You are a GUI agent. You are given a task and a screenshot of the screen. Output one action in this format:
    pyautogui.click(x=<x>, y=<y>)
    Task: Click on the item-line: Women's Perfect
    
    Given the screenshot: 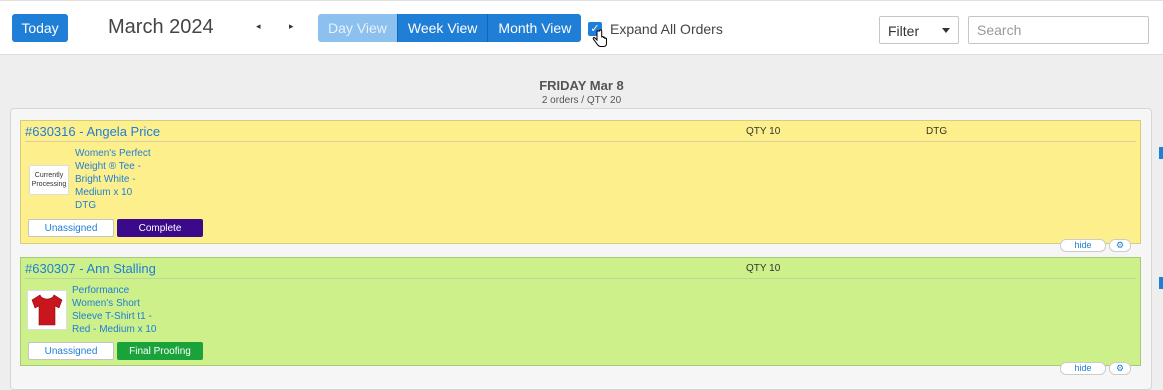 What is the action you would take?
    pyautogui.click(x=113, y=153)
    